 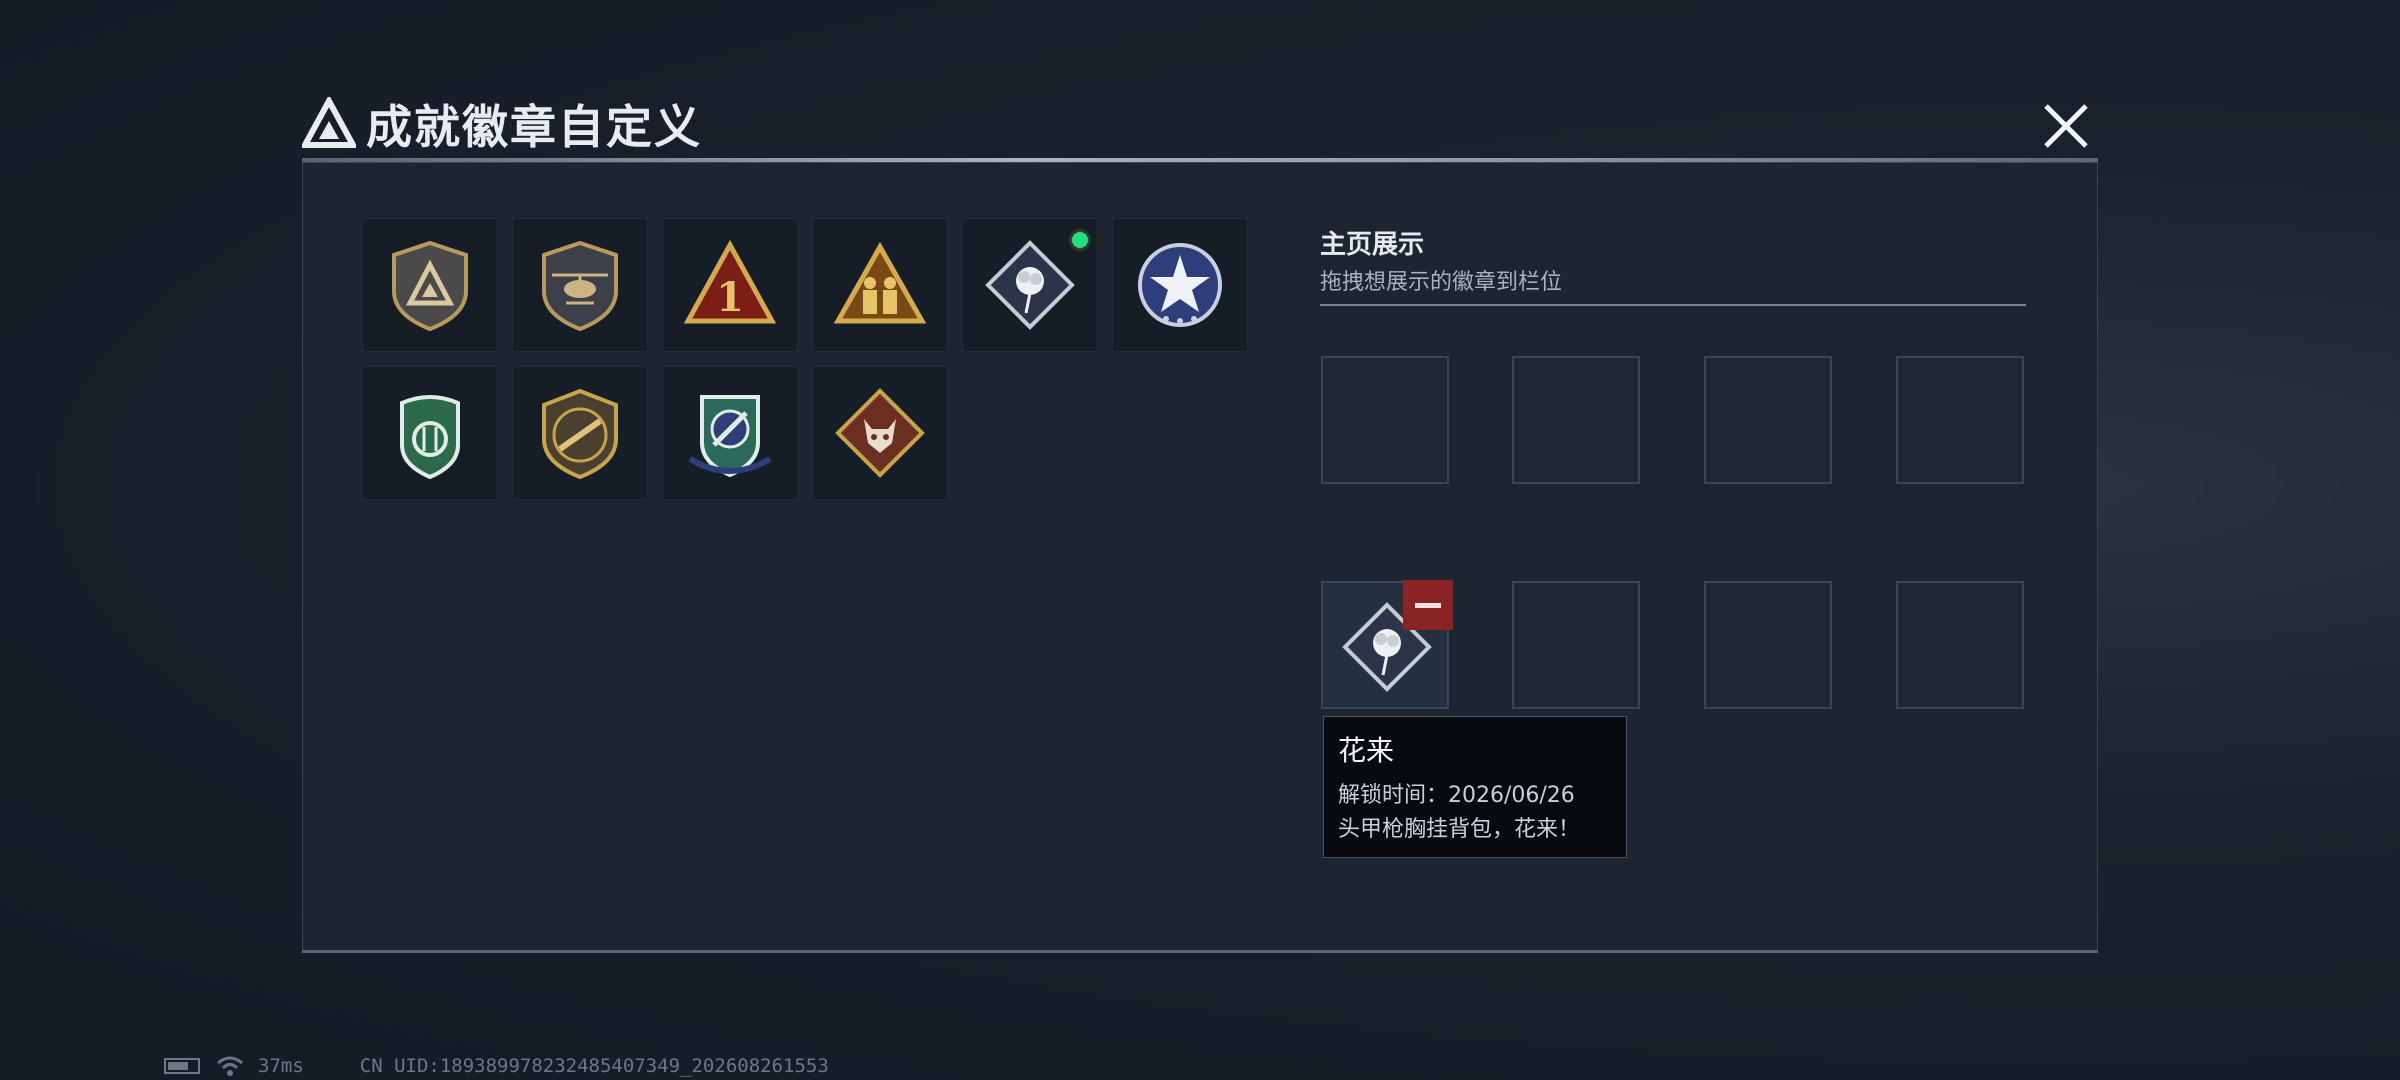 What do you see at coordinates (1366, 750) in the screenshot?
I see `tooltip-badge-name: 花来` at bounding box center [1366, 750].